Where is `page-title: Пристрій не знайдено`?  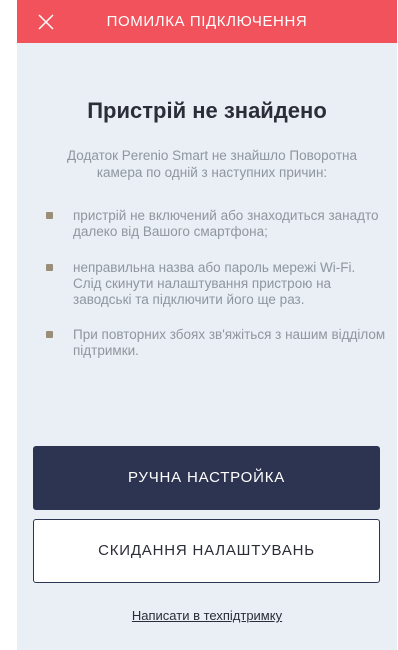
page-title: Пристрій не знайдено is located at coordinates (207, 110).